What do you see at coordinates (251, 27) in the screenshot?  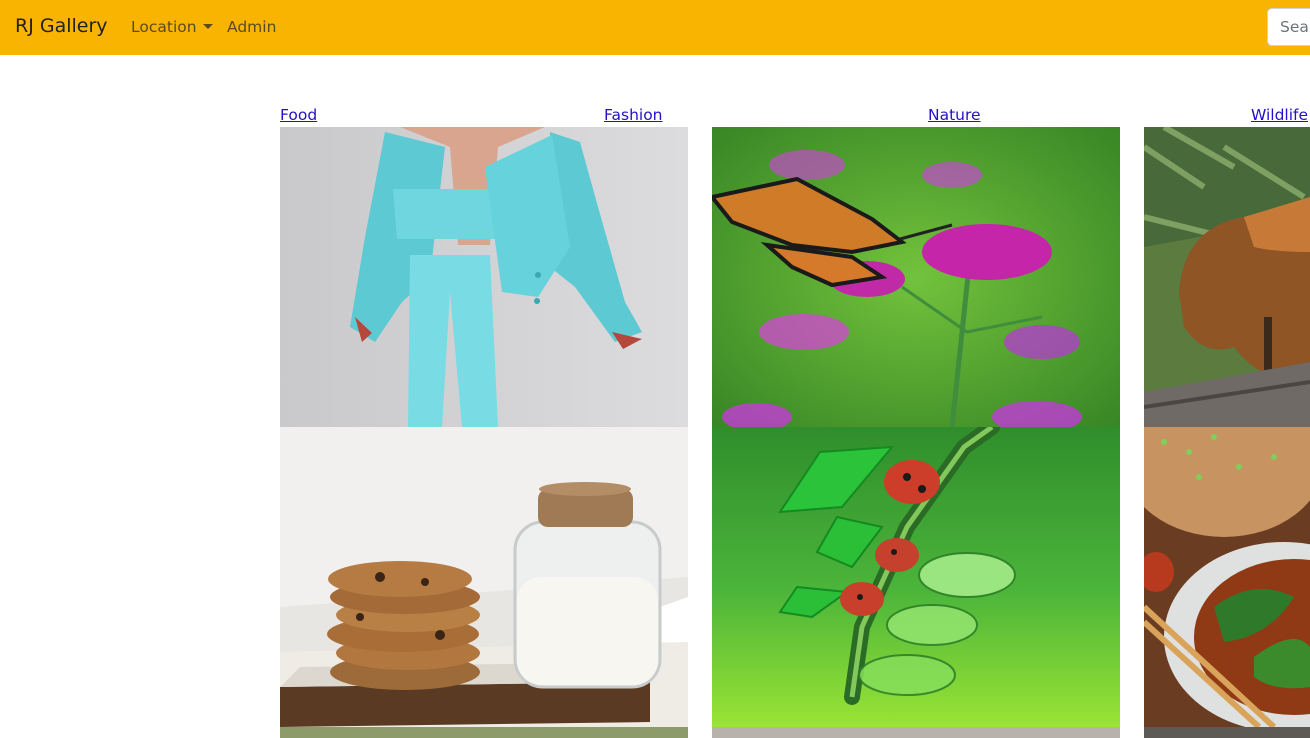 I see `admin-link: Admin` at bounding box center [251, 27].